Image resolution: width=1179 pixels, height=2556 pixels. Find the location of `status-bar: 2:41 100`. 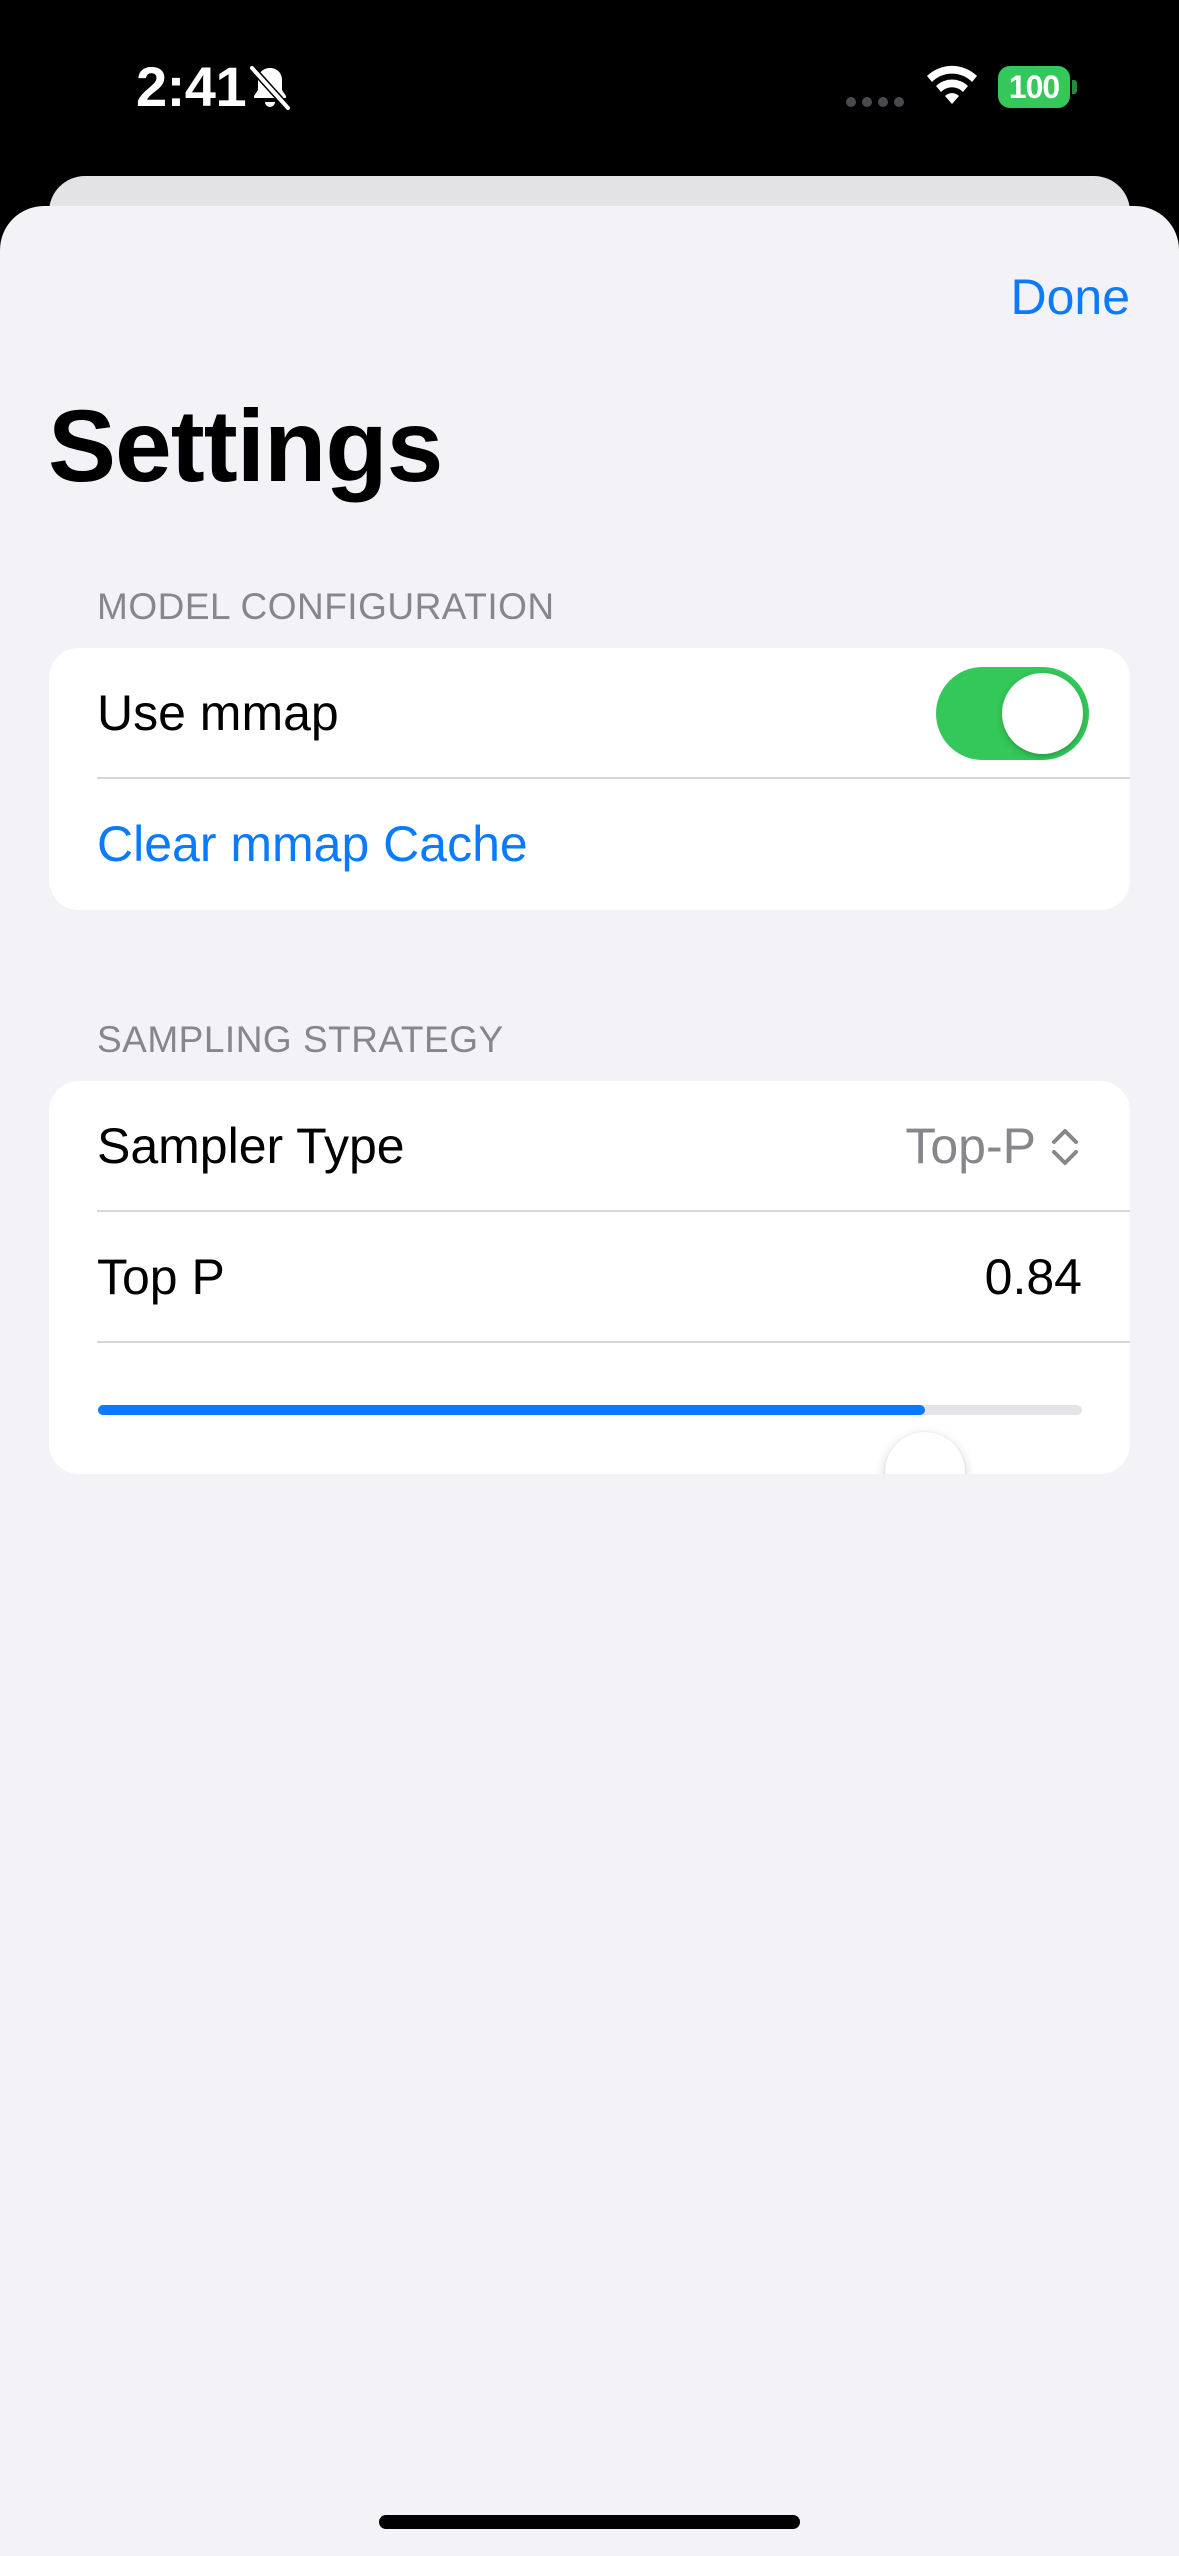

status-bar: 2:41 100 is located at coordinates (589, 88).